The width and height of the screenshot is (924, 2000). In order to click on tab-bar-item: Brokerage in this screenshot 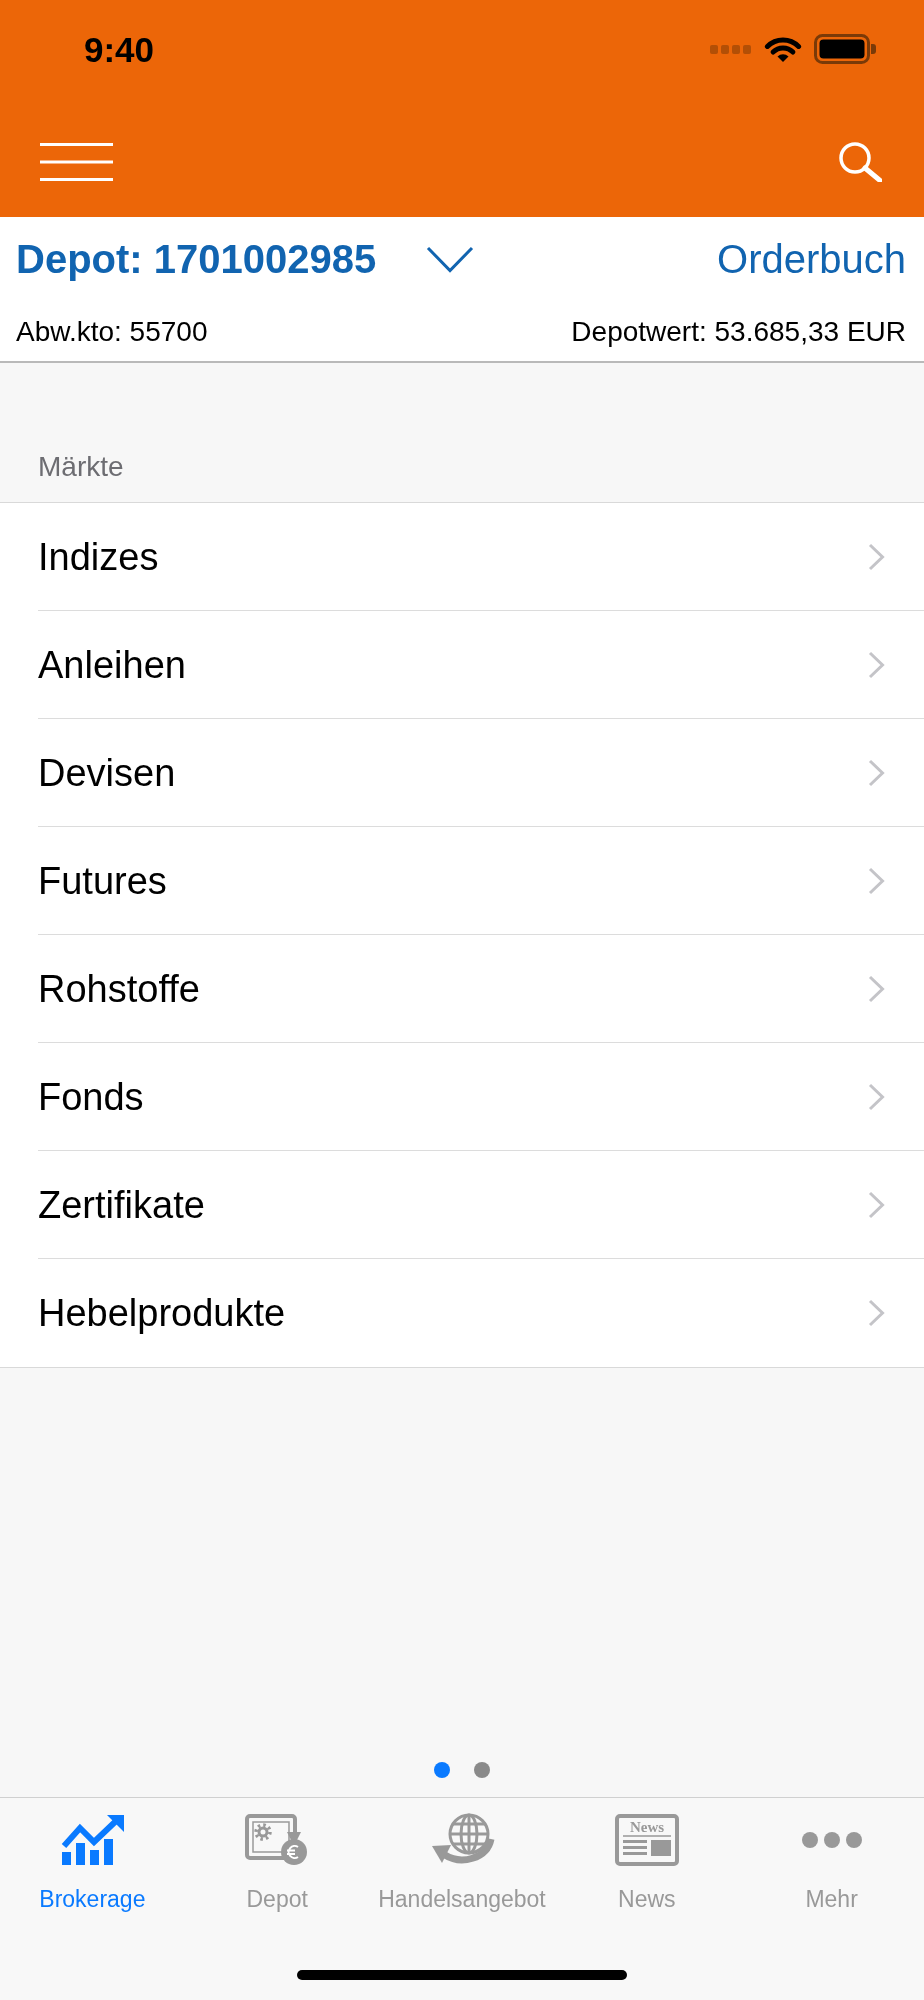, I will do `click(92, 1863)`.